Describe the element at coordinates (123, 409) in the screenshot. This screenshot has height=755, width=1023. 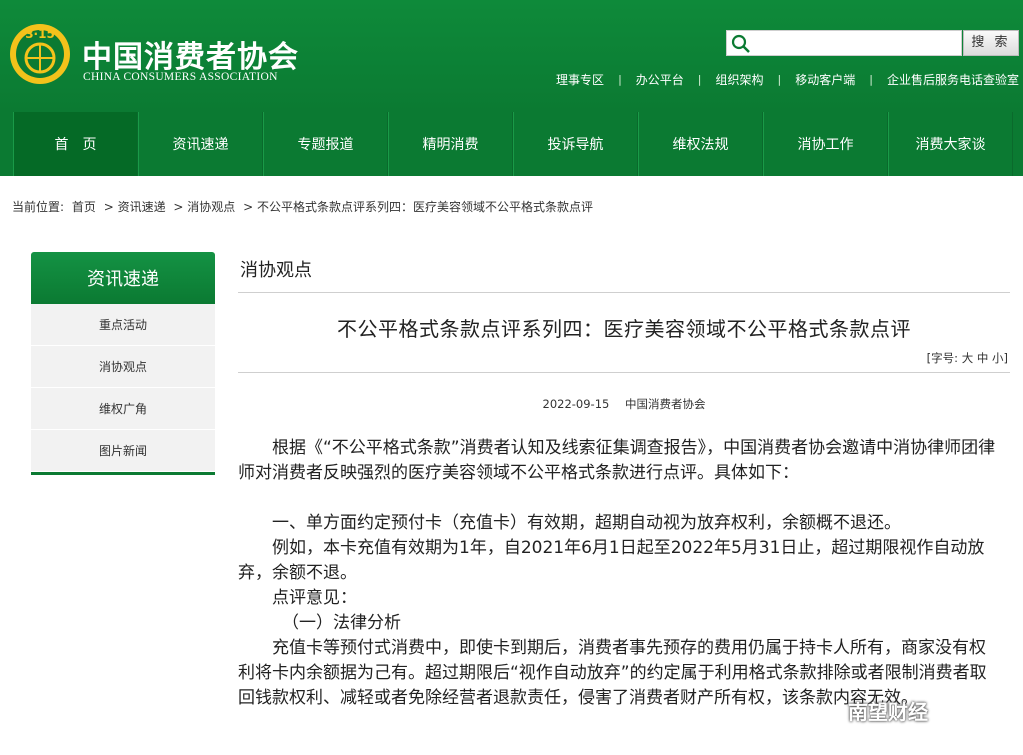
I see `sidebar-item-rights-angle: 维权广角` at that location.